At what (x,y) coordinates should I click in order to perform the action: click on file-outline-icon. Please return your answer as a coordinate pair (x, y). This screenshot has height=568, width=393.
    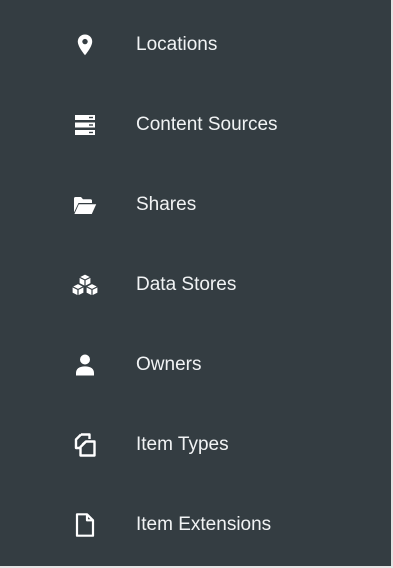
    Looking at the image, I should click on (85, 525).